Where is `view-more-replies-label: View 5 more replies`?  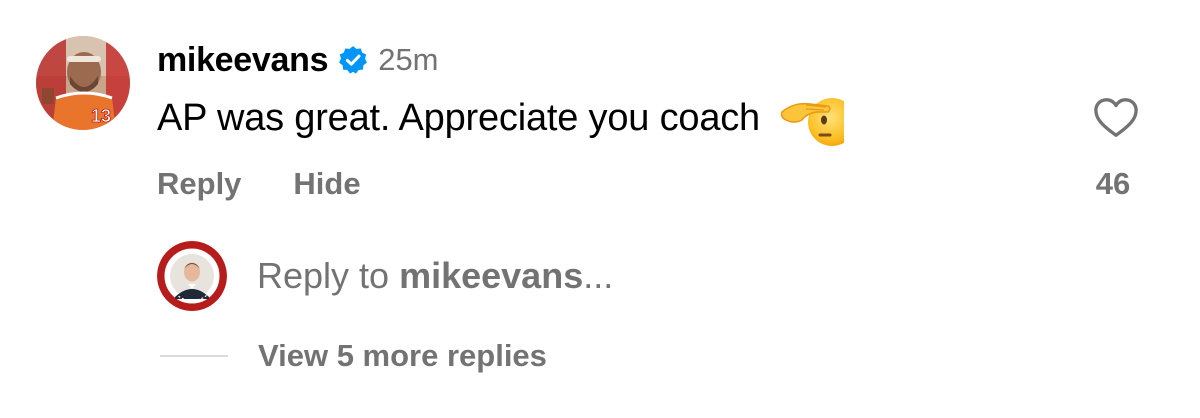 view-more-replies-label: View 5 more replies is located at coordinates (402, 355).